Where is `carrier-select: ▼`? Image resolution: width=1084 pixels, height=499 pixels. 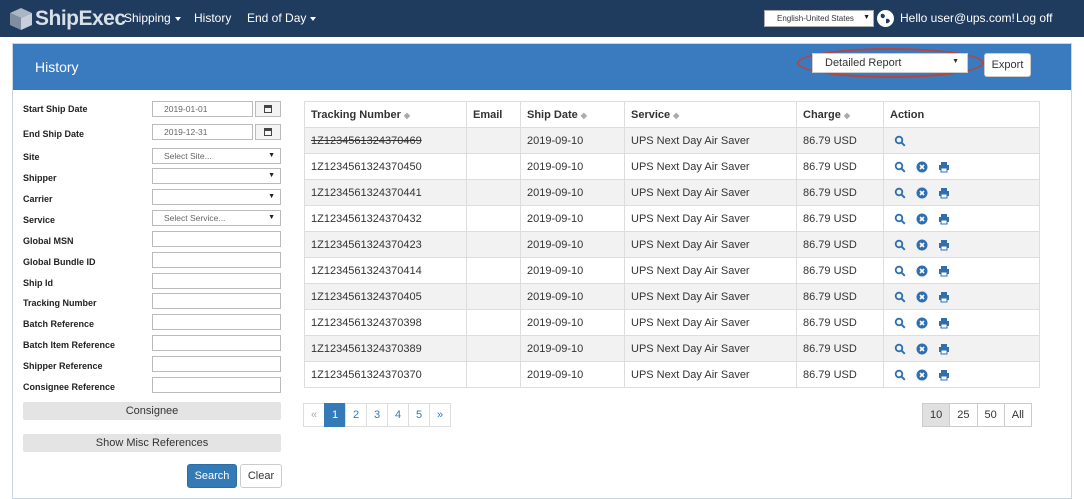 carrier-select: ▼ is located at coordinates (216, 197).